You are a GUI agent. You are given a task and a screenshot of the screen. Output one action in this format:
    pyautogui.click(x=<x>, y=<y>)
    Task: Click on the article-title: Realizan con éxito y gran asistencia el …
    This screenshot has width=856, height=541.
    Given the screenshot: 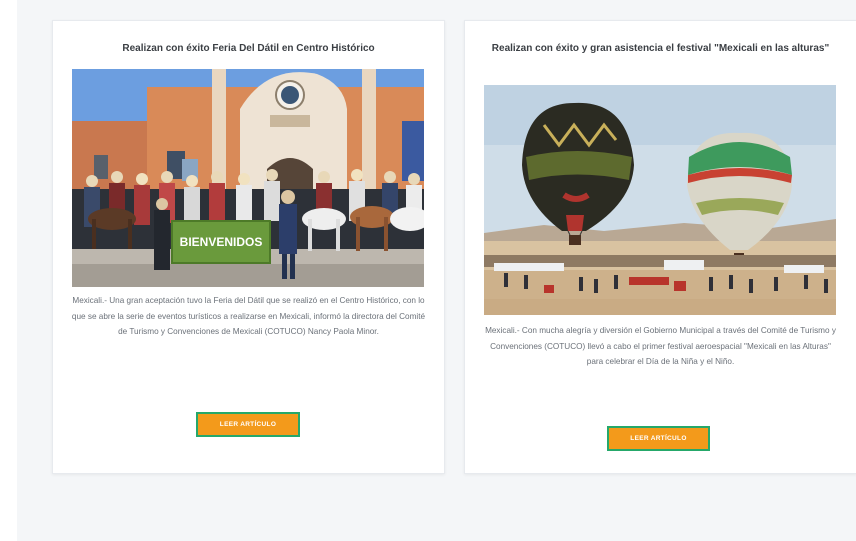 What is the action you would take?
    pyautogui.click(x=660, y=49)
    